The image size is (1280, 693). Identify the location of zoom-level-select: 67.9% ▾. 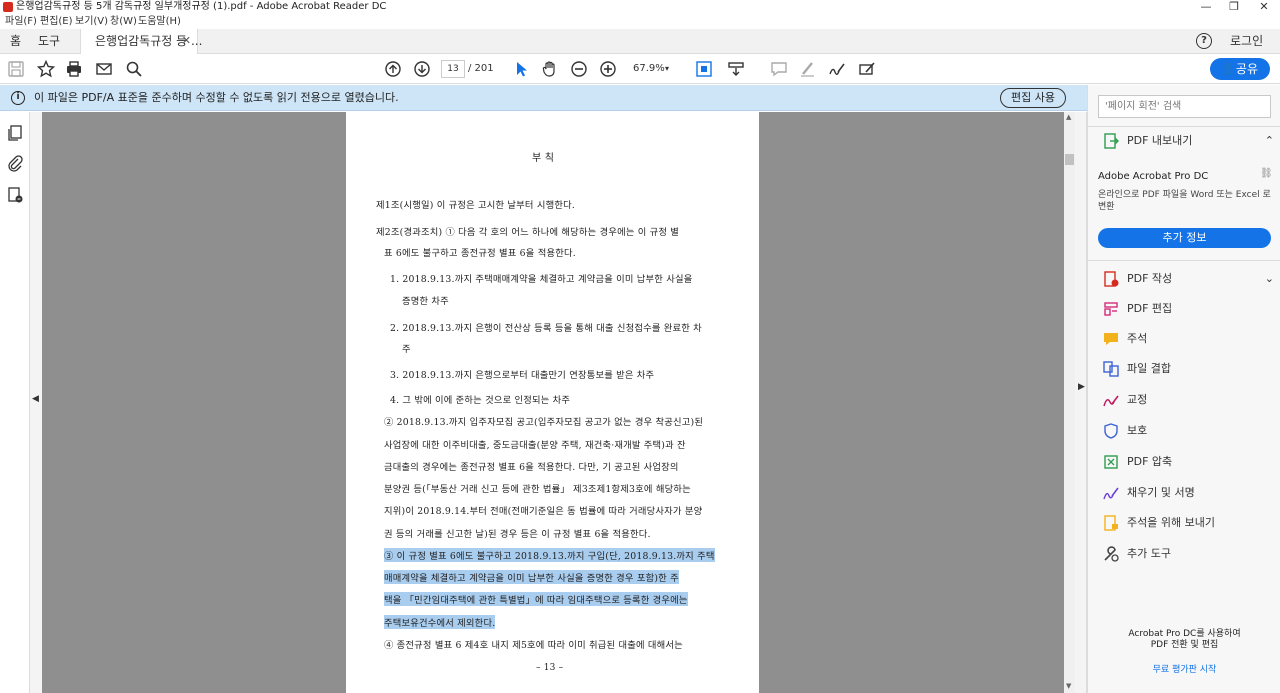
(653, 69).